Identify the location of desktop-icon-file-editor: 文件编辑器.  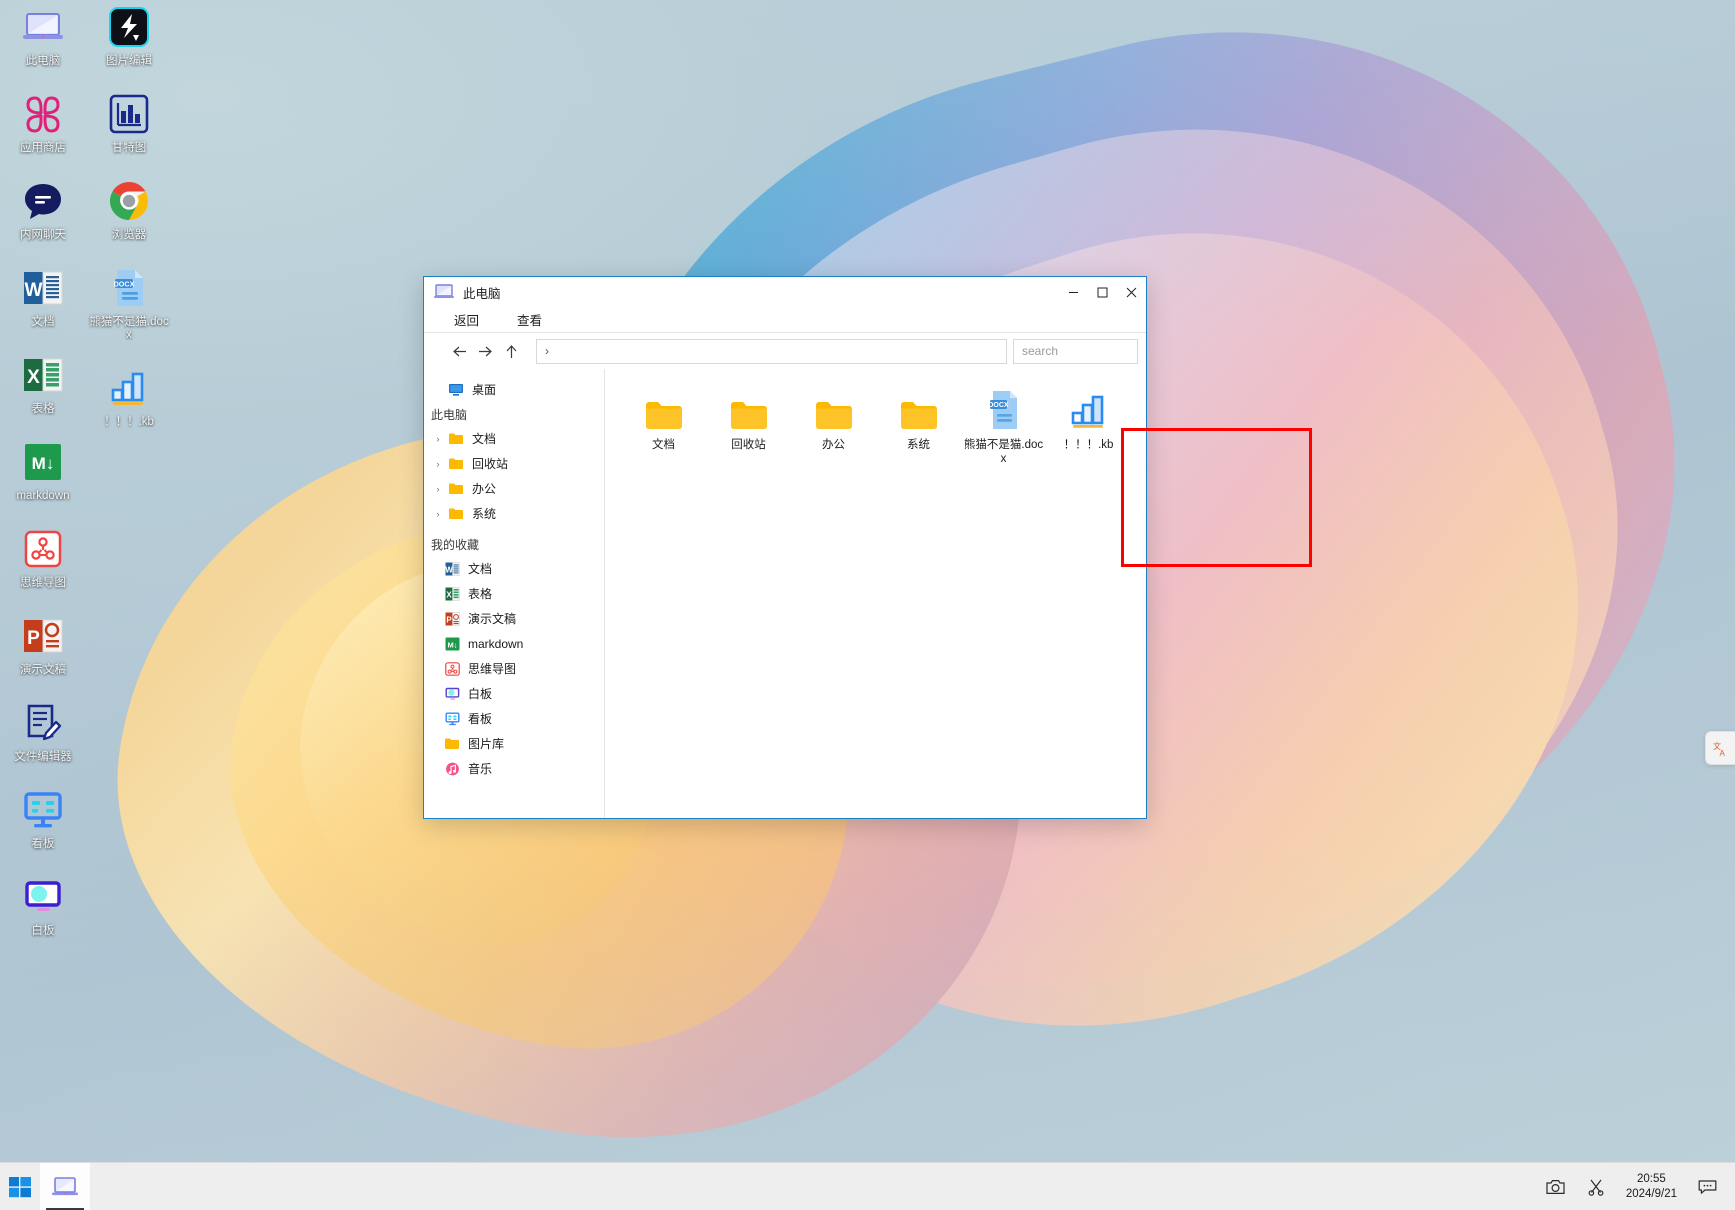
(43, 732).